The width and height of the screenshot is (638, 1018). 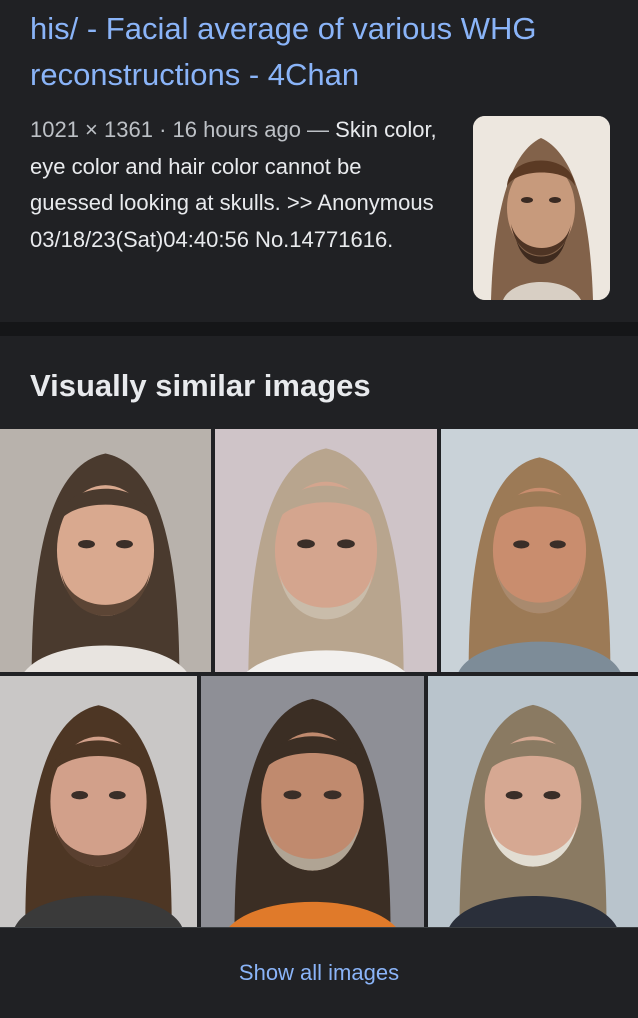 I want to click on result-meta: 1021 × 1361 · 16 hours ago —, so click(x=183, y=129).